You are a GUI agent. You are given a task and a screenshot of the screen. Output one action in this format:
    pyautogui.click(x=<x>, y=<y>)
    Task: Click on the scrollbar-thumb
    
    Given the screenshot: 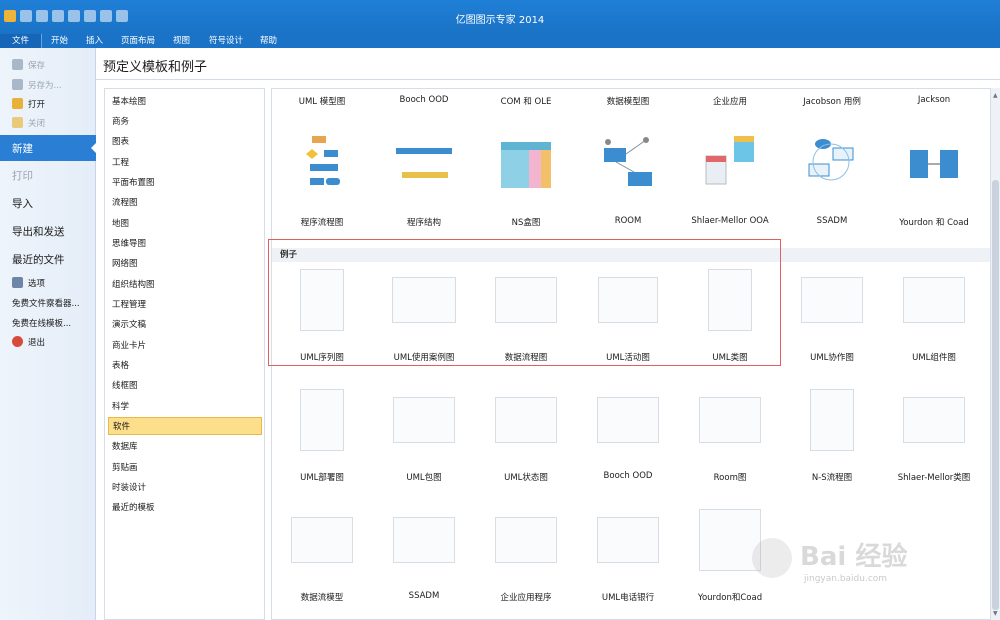 What is the action you would take?
    pyautogui.click(x=995, y=395)
    